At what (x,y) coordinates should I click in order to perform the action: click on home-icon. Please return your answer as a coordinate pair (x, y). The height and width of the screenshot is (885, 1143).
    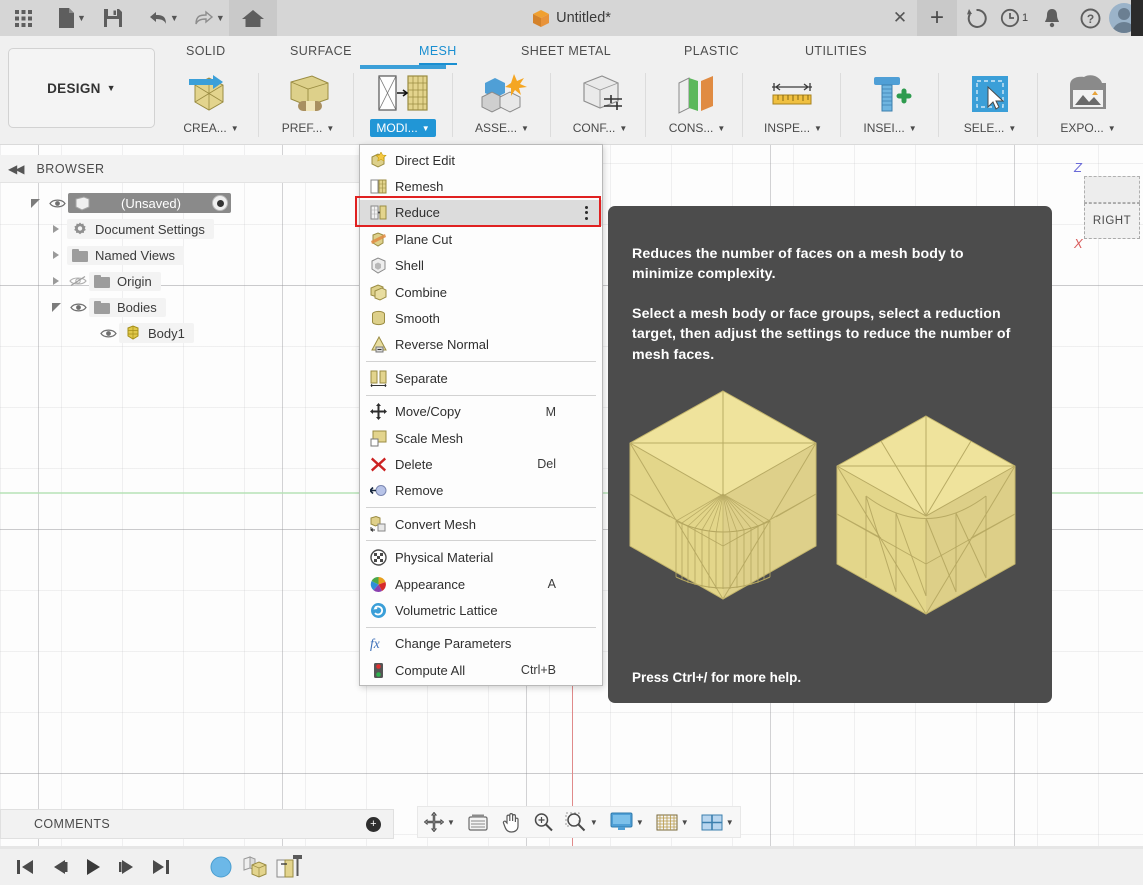
    Looking at the image, I should click on (252, 18).